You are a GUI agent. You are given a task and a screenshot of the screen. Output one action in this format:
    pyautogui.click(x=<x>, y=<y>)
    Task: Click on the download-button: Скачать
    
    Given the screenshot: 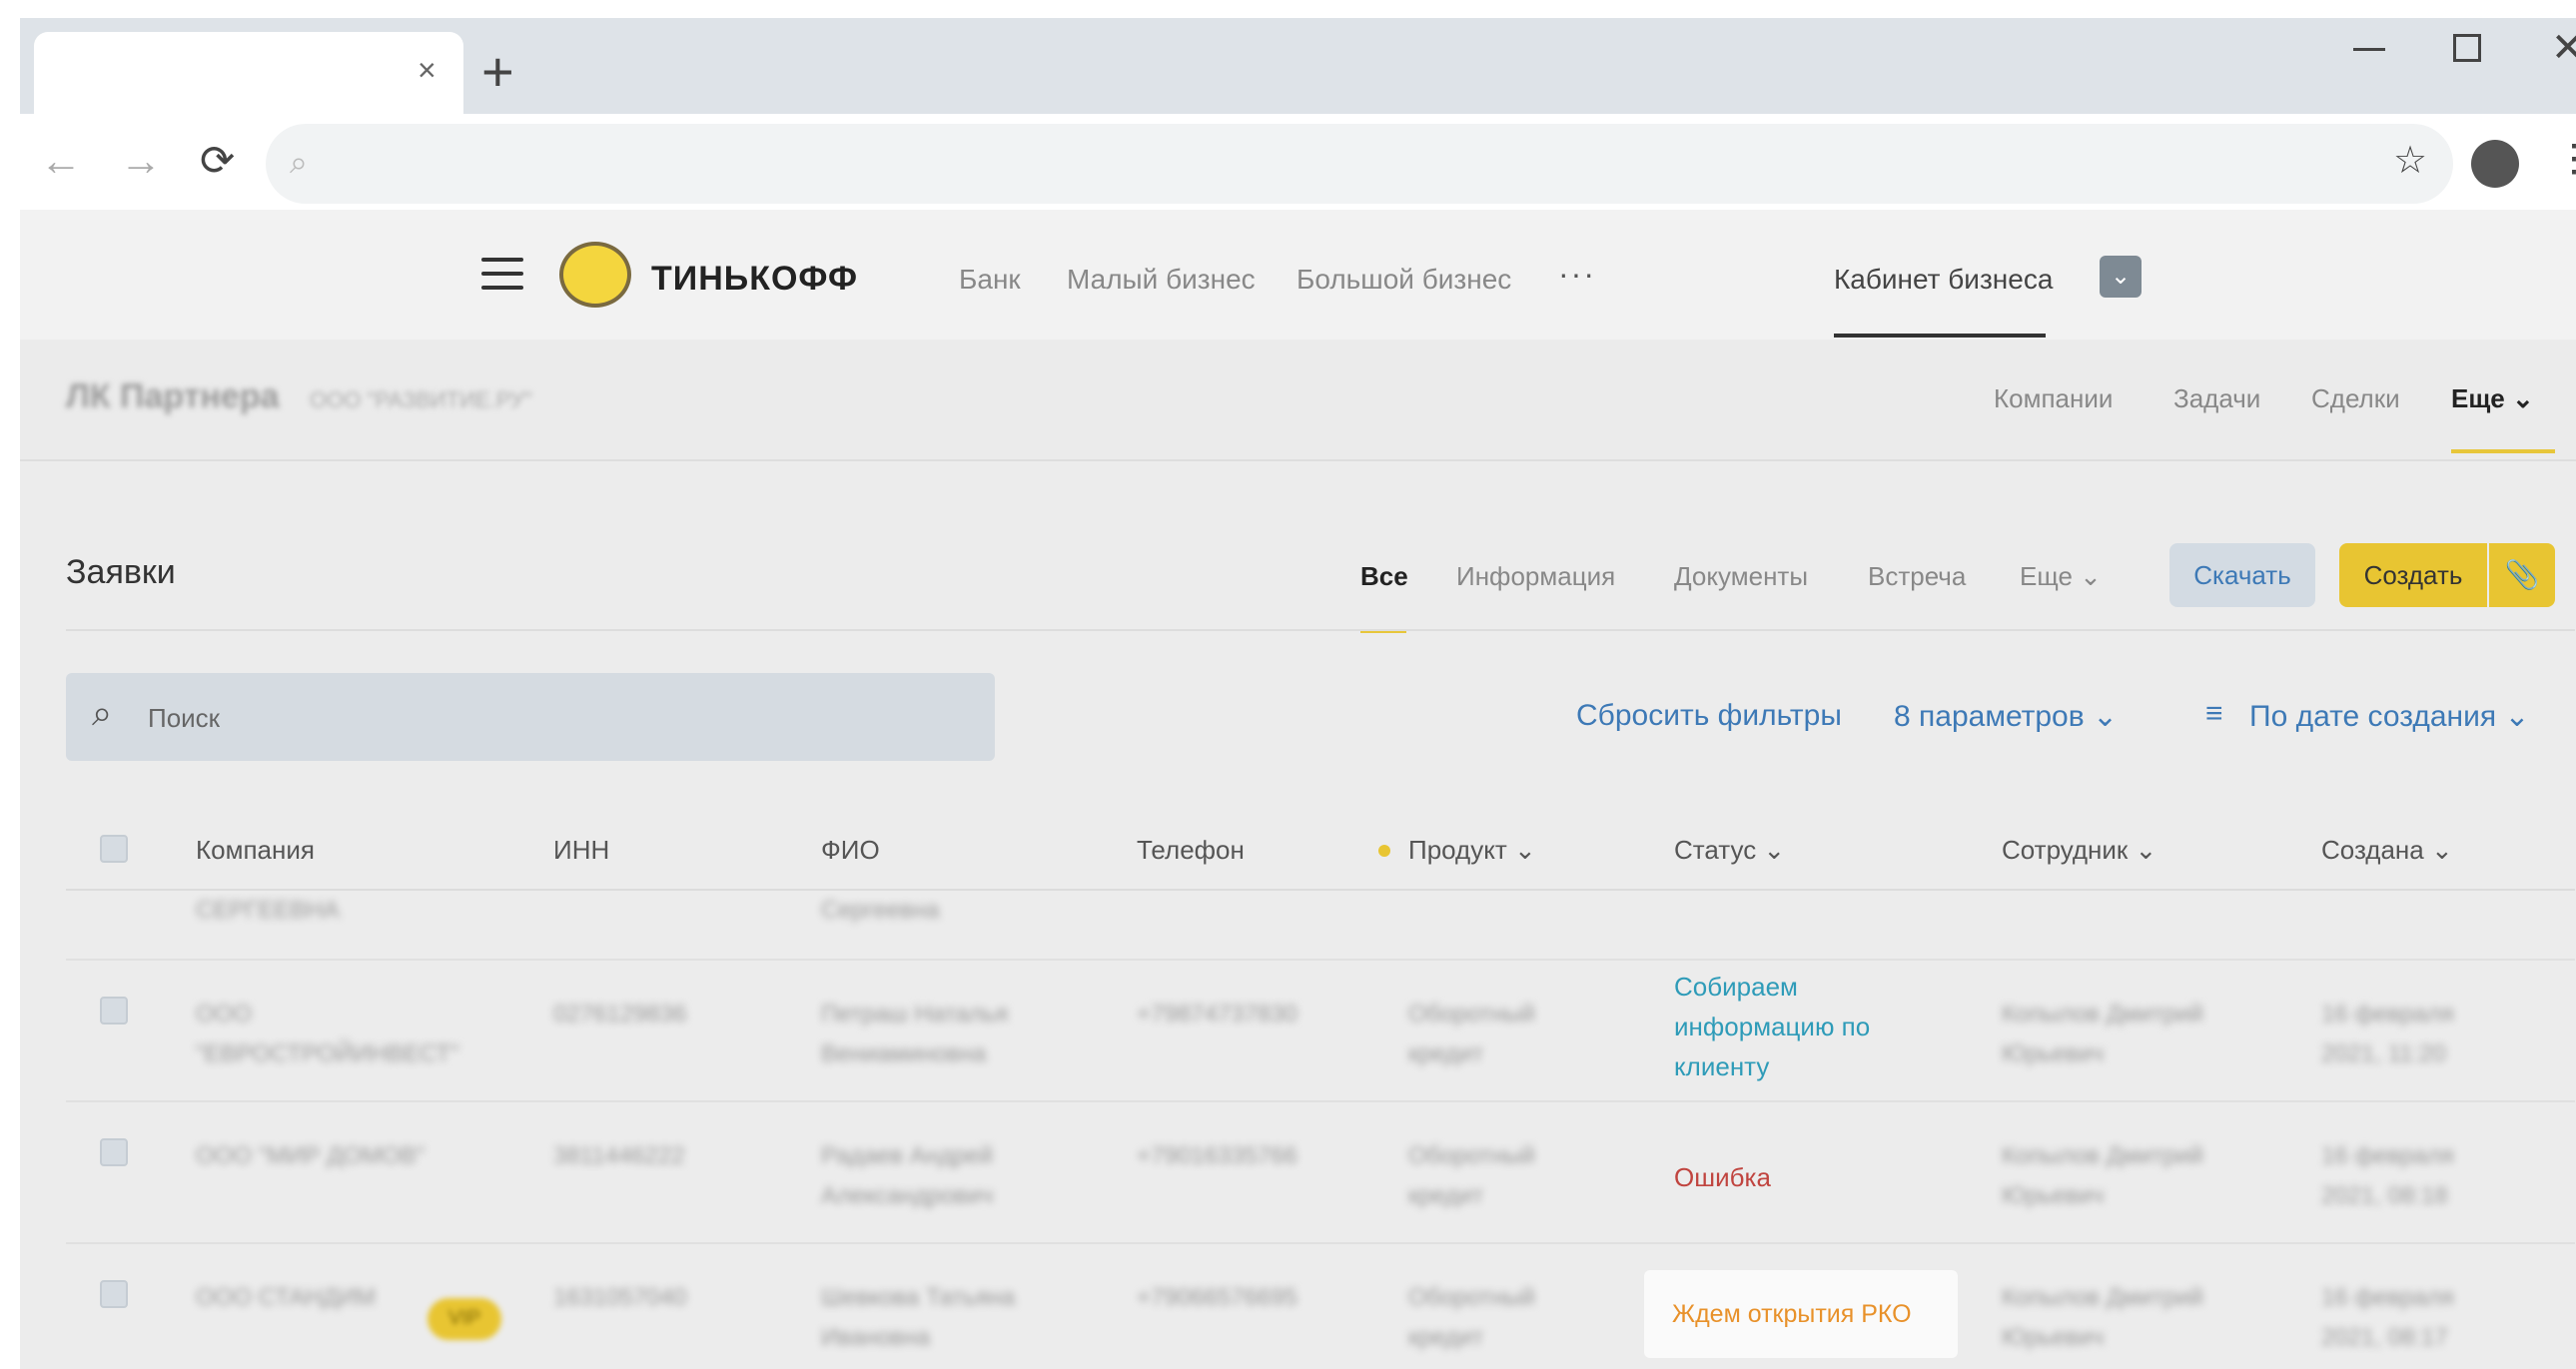 What is the action you would take?
    pyautogui.click(x=2242, y=575)
    